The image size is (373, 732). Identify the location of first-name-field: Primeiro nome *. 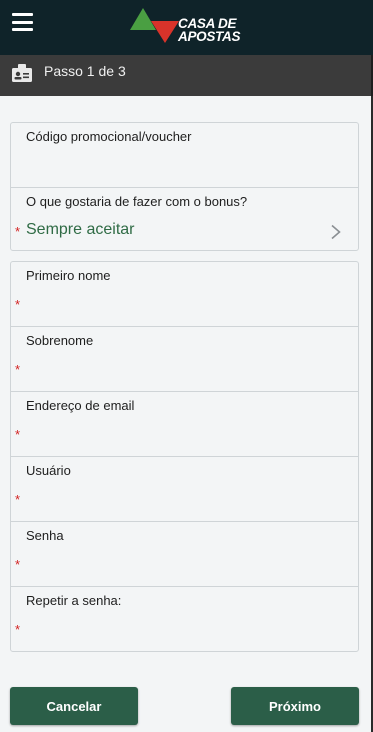
(184, 294).